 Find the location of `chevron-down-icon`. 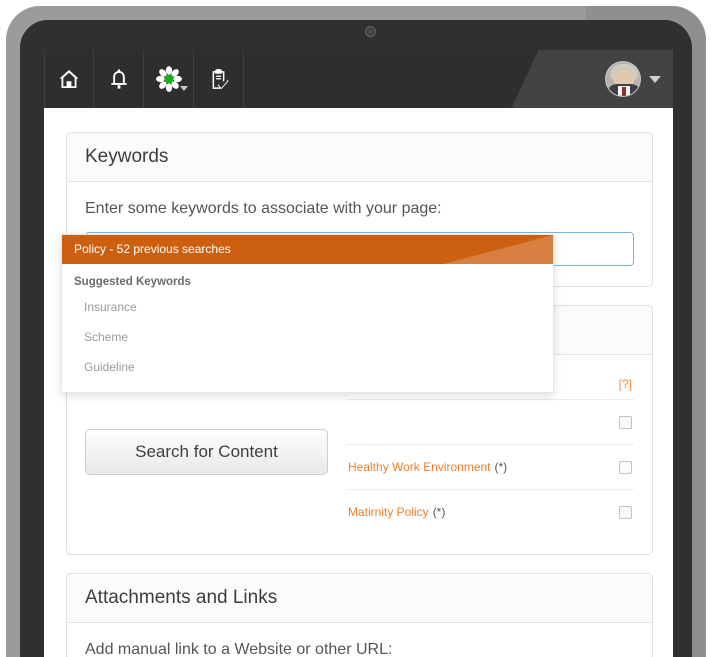

chevron-down-icon is located at coordinates (184, 88).